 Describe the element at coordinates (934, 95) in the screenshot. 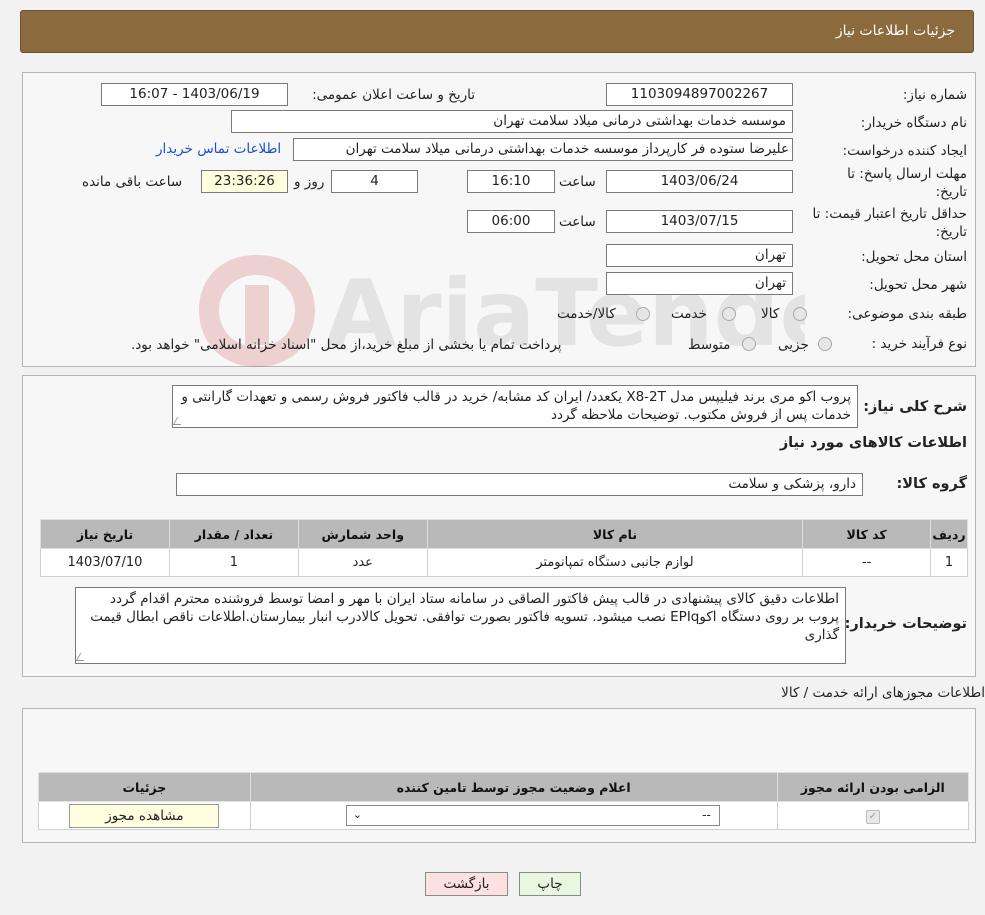

I see `need-number-label: شماره نیاز:` at that location.